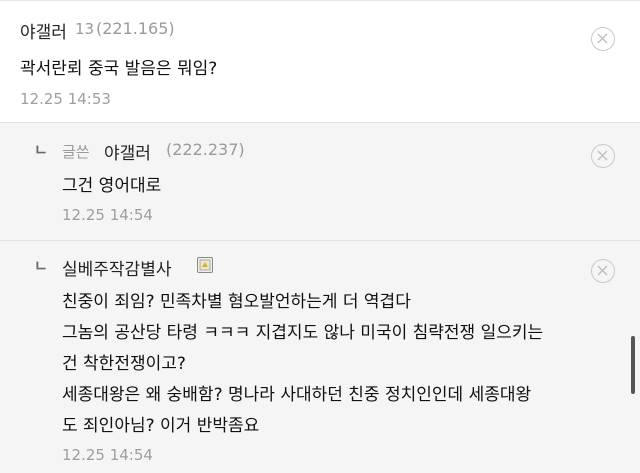 Image resolution: width=640 pixels, height=473 pixels. Describe the element at coordinates (65, 99) in the screenshot. I see `comment-time: 12.25 14:53` at that location.